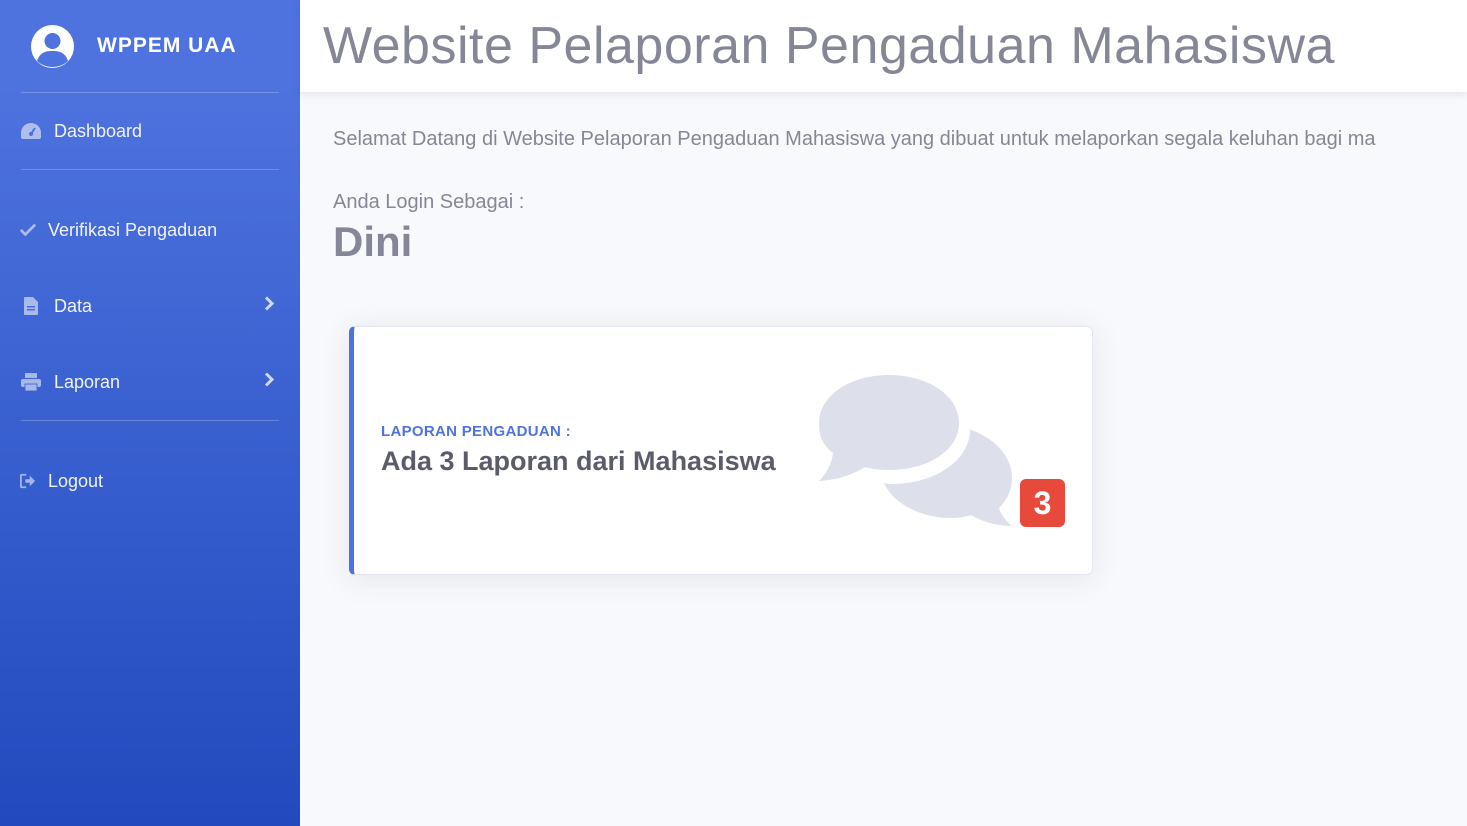 The width and height of the screenshot is (1467, 826). What do you see at coordinates (476, 431) in the screenshot?
I see `card-subtitle: LAPORAN PENGADUAN :` at bounding box center [476, 431].